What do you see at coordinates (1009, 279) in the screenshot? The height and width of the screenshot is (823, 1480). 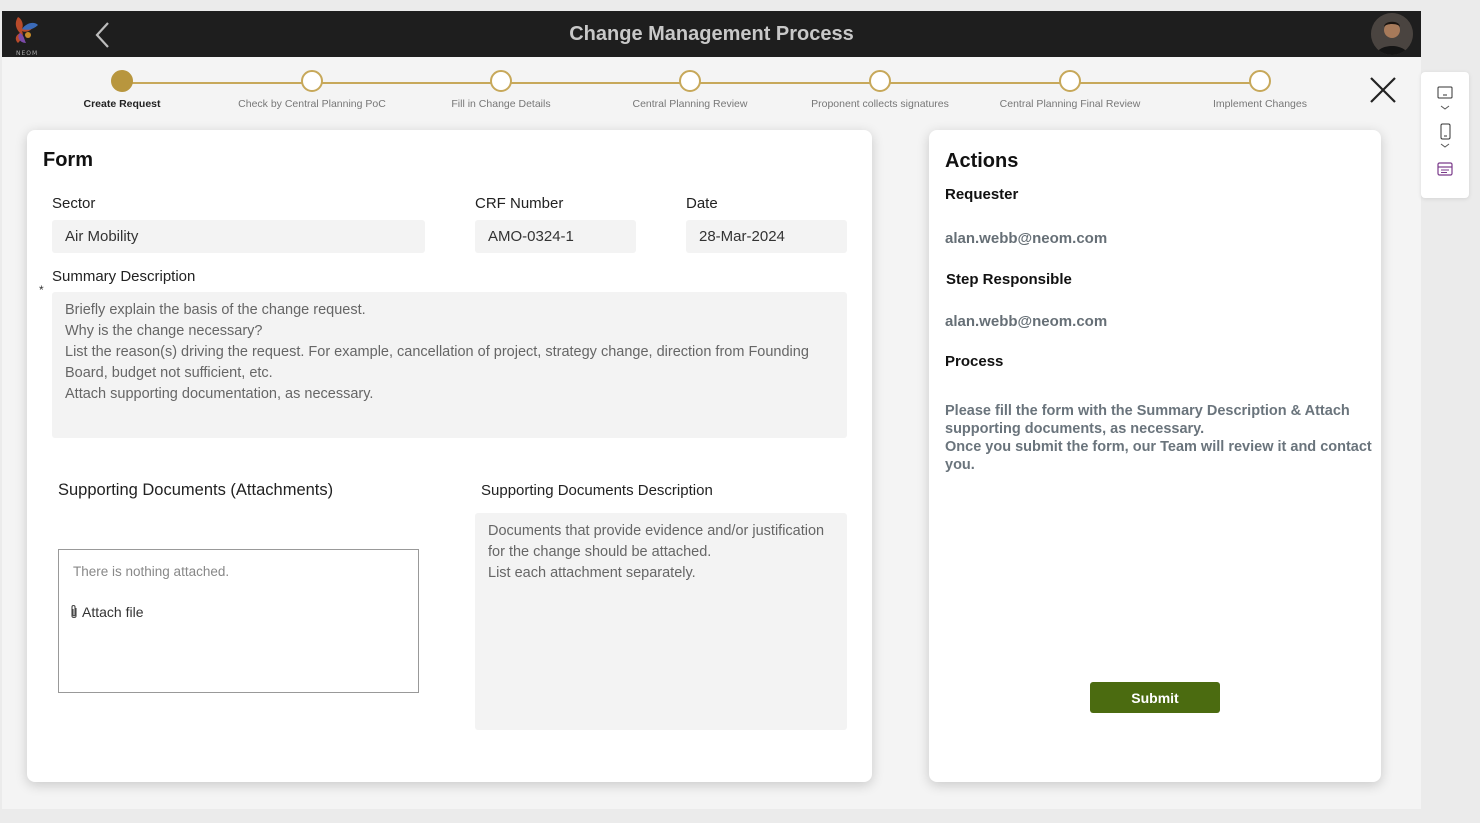 I see `step-responsible-label: Step Responsible` at bounding box center [1009, 279].